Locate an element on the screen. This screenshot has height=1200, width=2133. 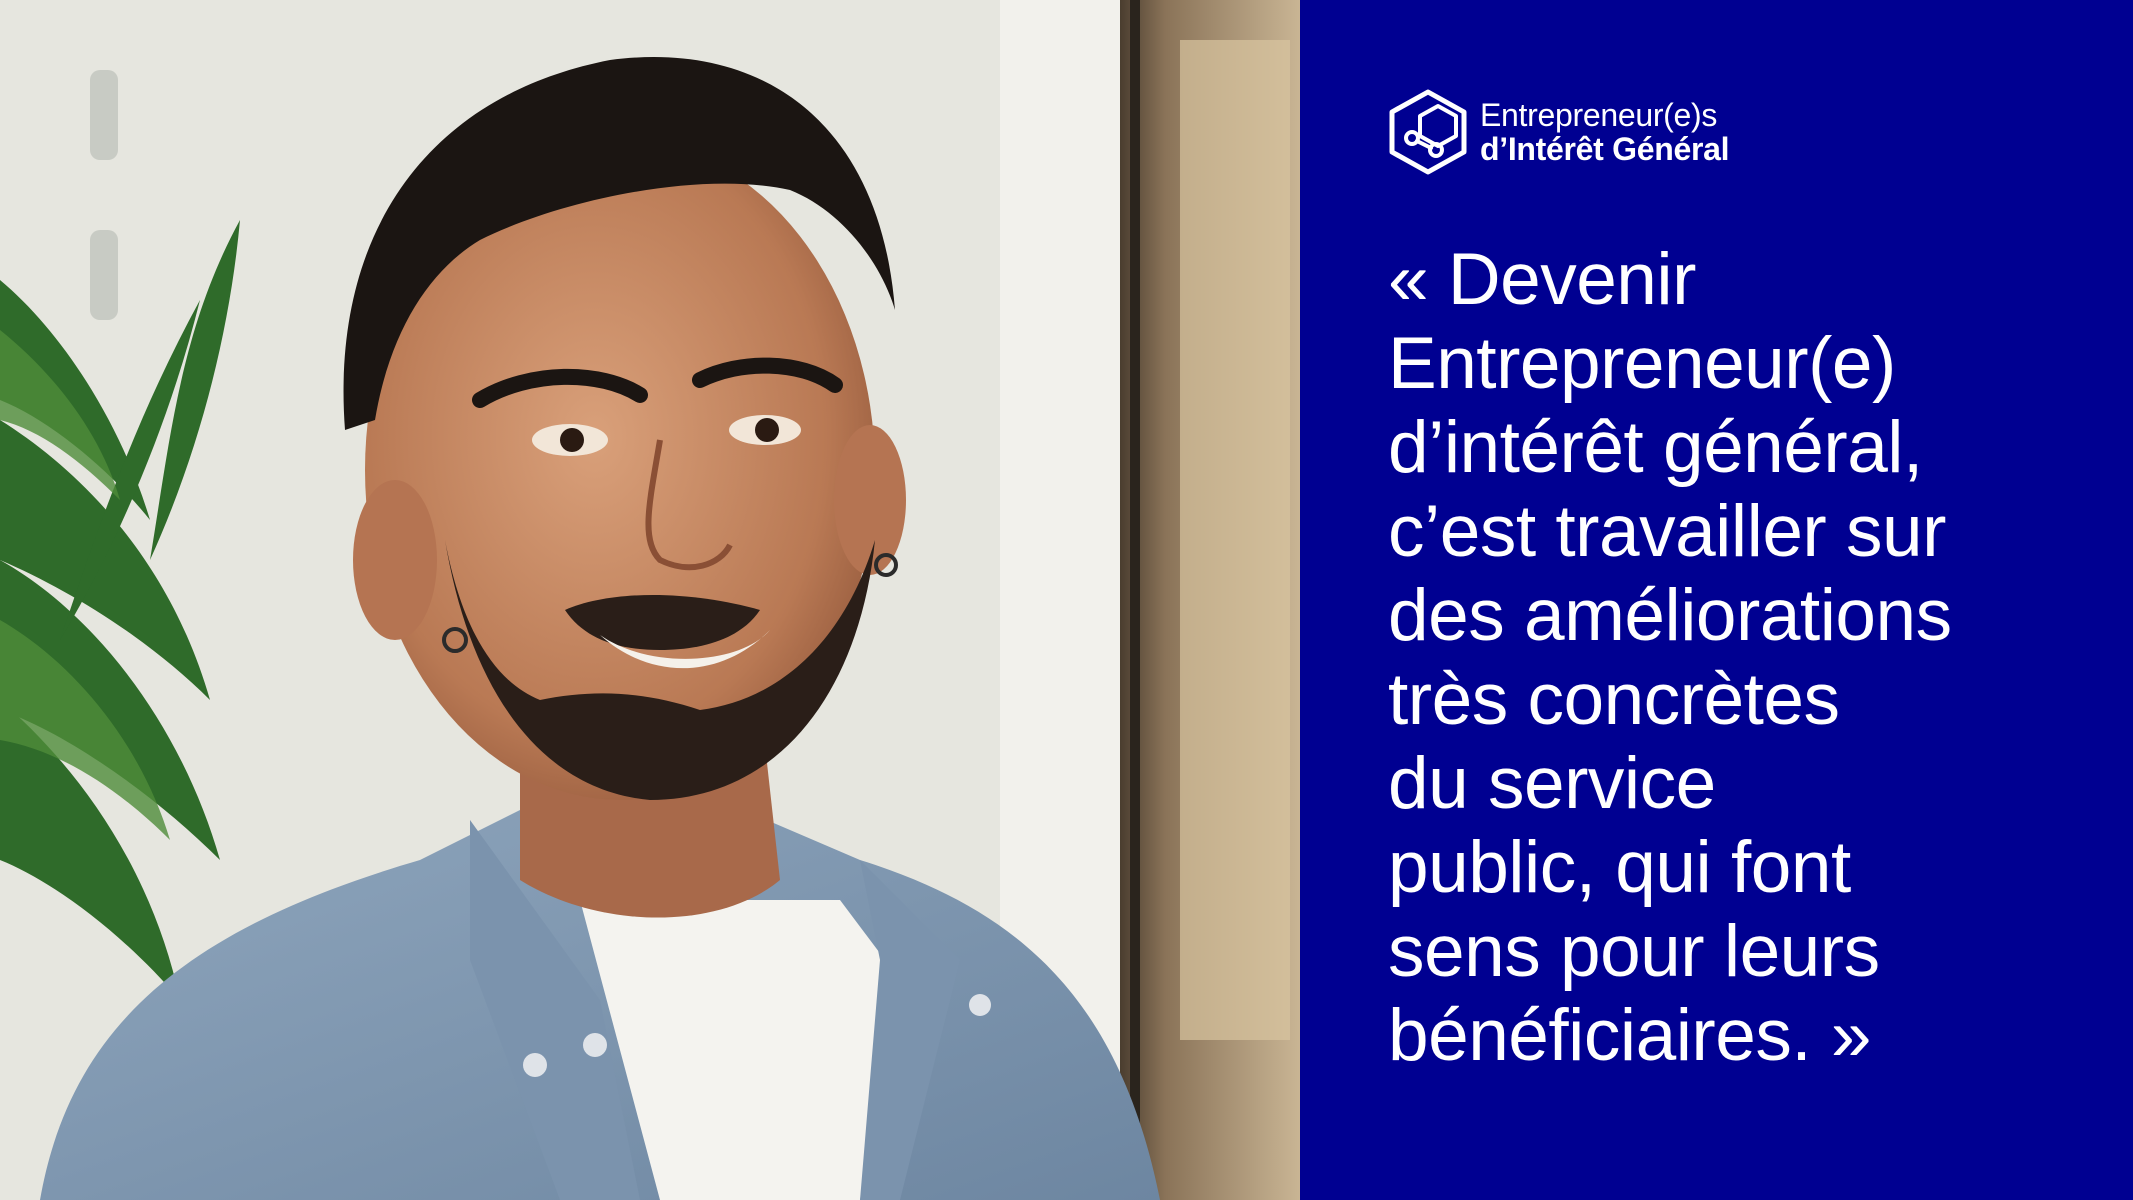
brand-logo-lockup: Entrepreneur(e)s d’Intérêt Général is located at coordinates (1558, 132).